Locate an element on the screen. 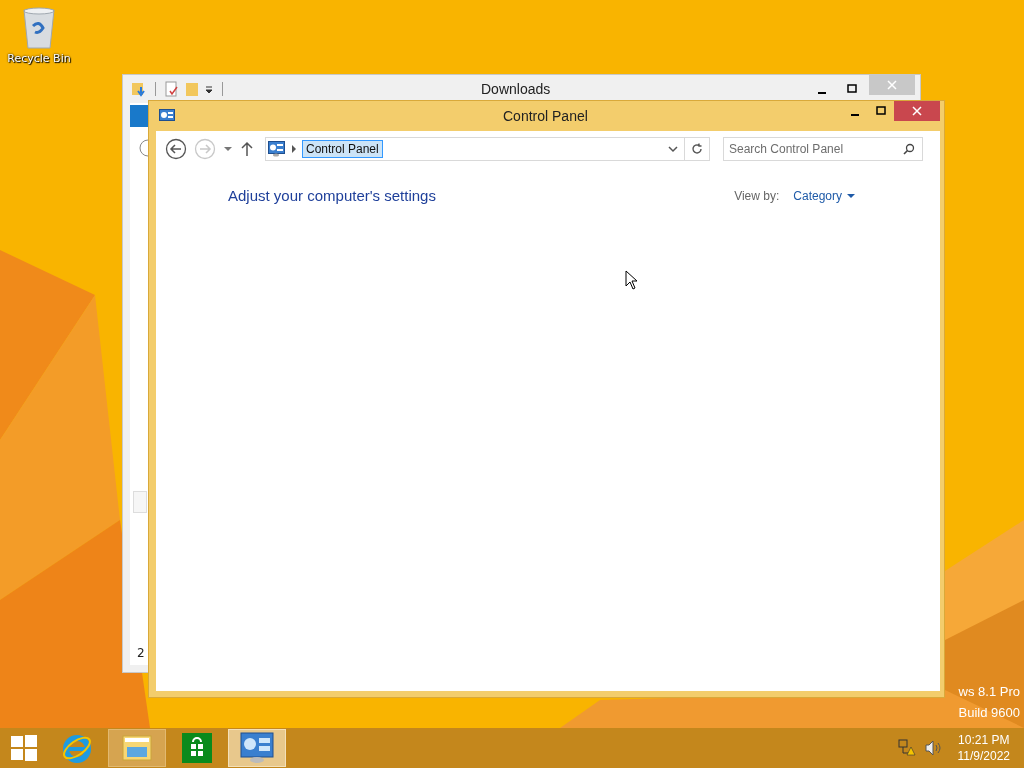  breadcrumb: Control Panel is located at coordinates (342, 149).